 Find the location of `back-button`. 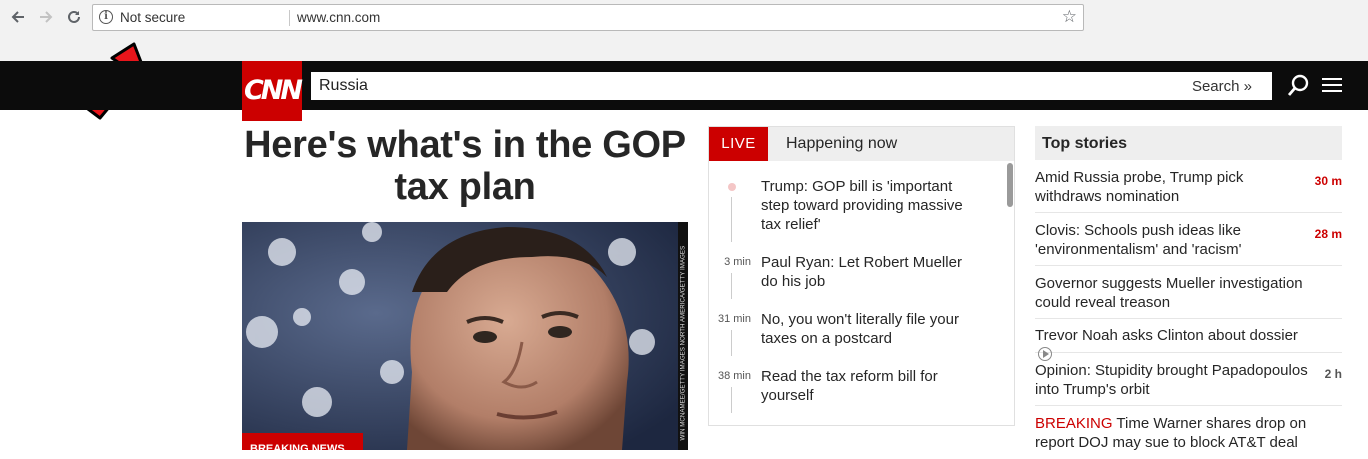

back-button is located at coordinates (18, 17).